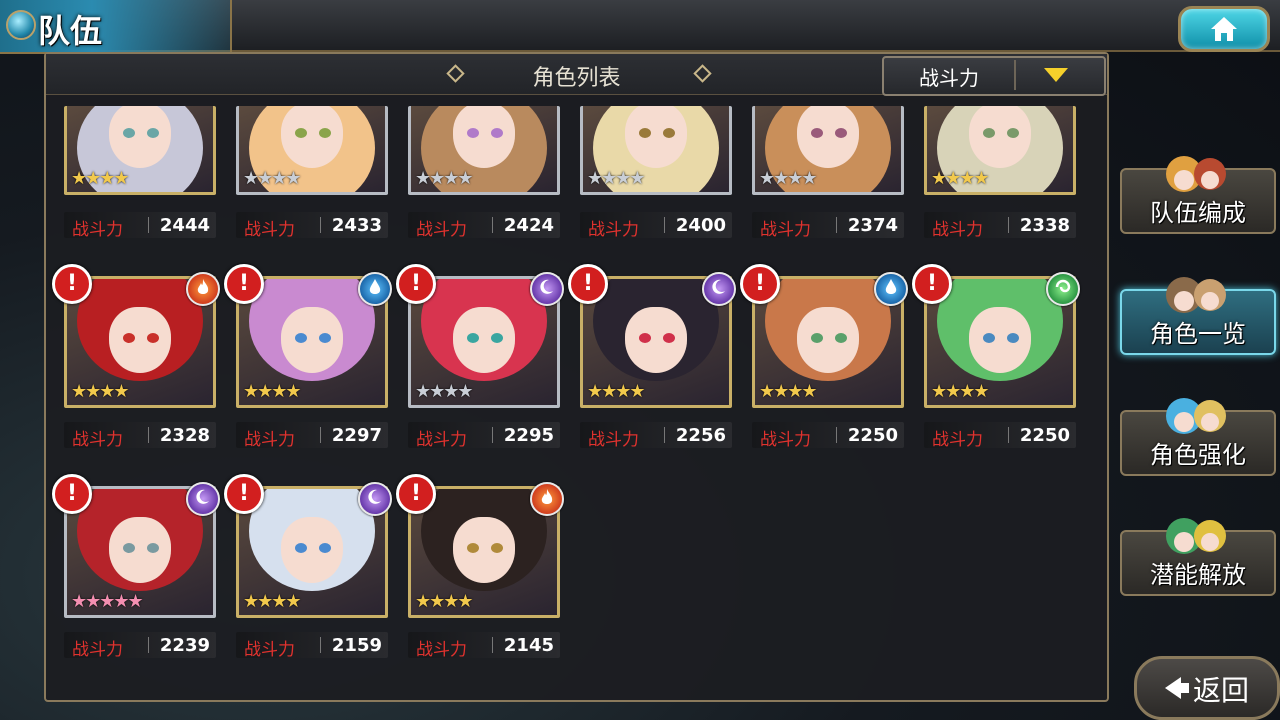 Image resolution: width=1280 pixels, height=720 pixels. What do you see at coordinates (700, 435) in the screenshot?
I see `power-value: 2256` at bounding box center [700, 435].